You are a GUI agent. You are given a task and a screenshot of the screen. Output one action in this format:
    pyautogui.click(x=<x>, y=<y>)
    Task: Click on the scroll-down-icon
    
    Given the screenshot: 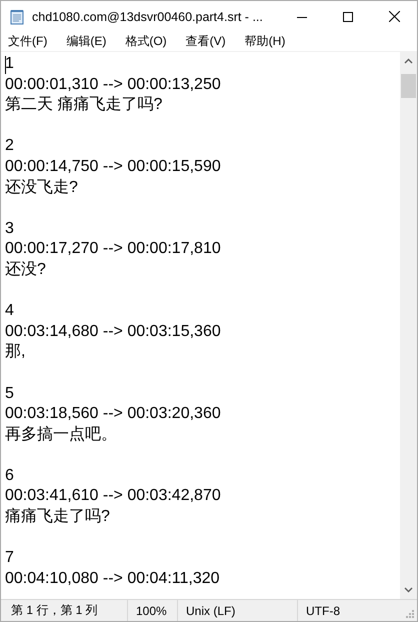 What is the action you would take?
    pyautogui.click(x=408, y=590)
    